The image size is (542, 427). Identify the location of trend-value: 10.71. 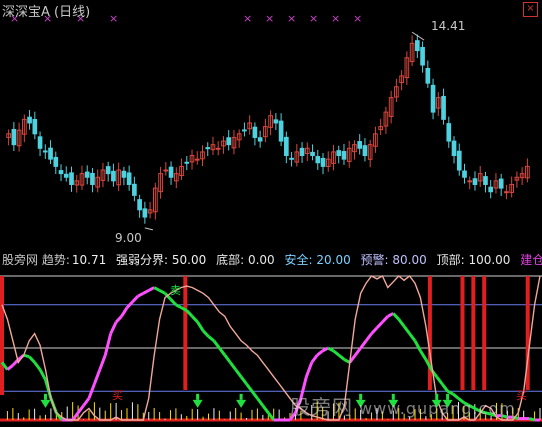
(89, 260).